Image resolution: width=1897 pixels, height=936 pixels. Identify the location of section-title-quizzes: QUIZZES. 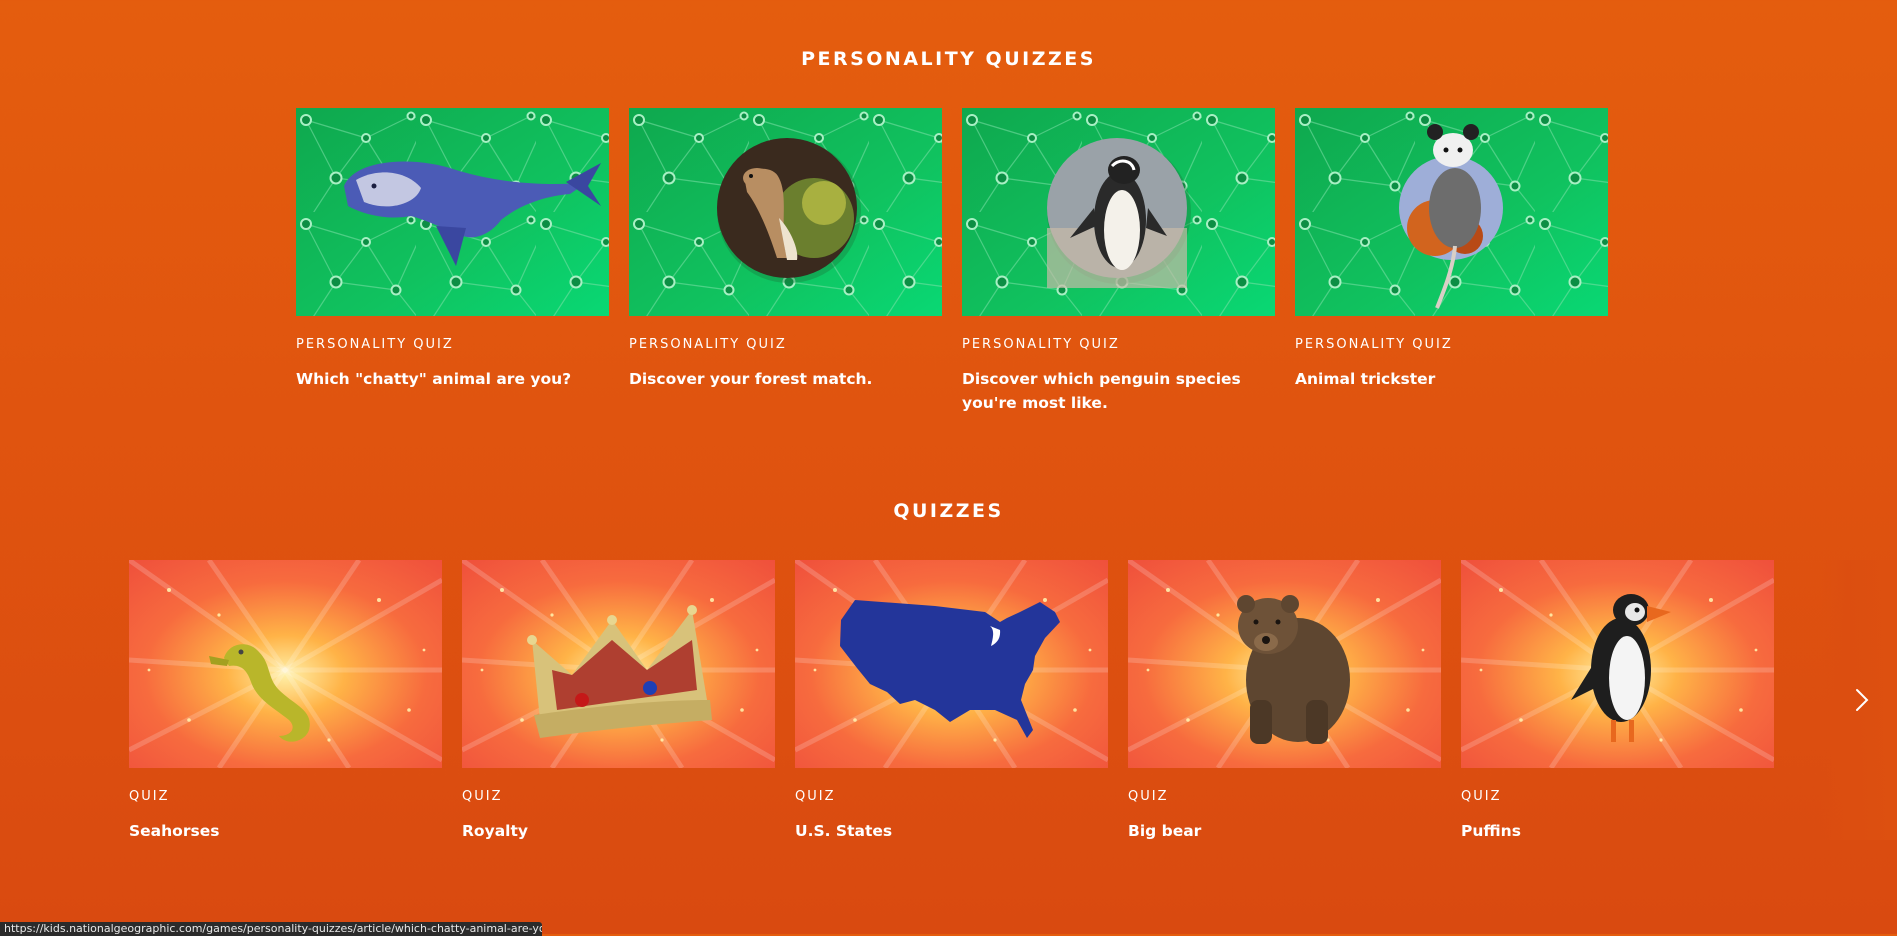
(948, 511).